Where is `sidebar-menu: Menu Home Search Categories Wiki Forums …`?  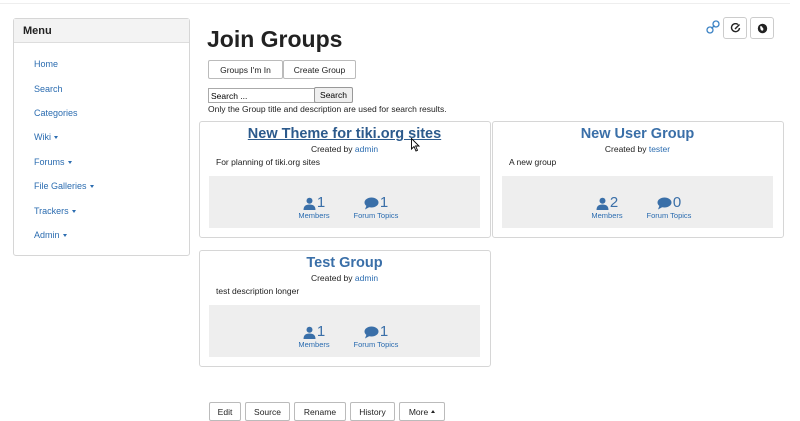 sidebar-menu: Menu Home Search Categories Wiki Forums … is located at coordinates (101, 137).